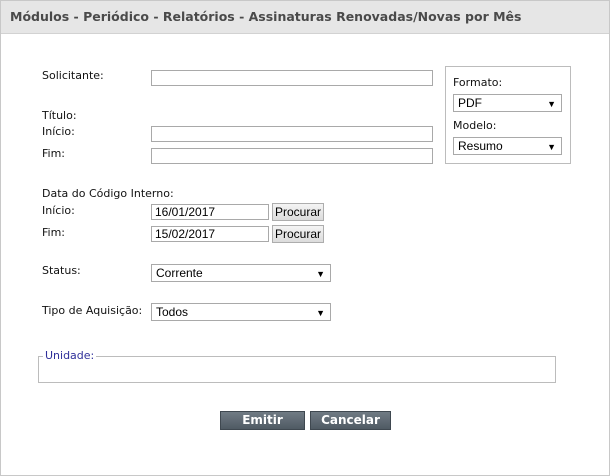  What do you see at coordinates (292, 78) in the screenshot?
I see `solicitante-input` at bounding box center [292, 78].